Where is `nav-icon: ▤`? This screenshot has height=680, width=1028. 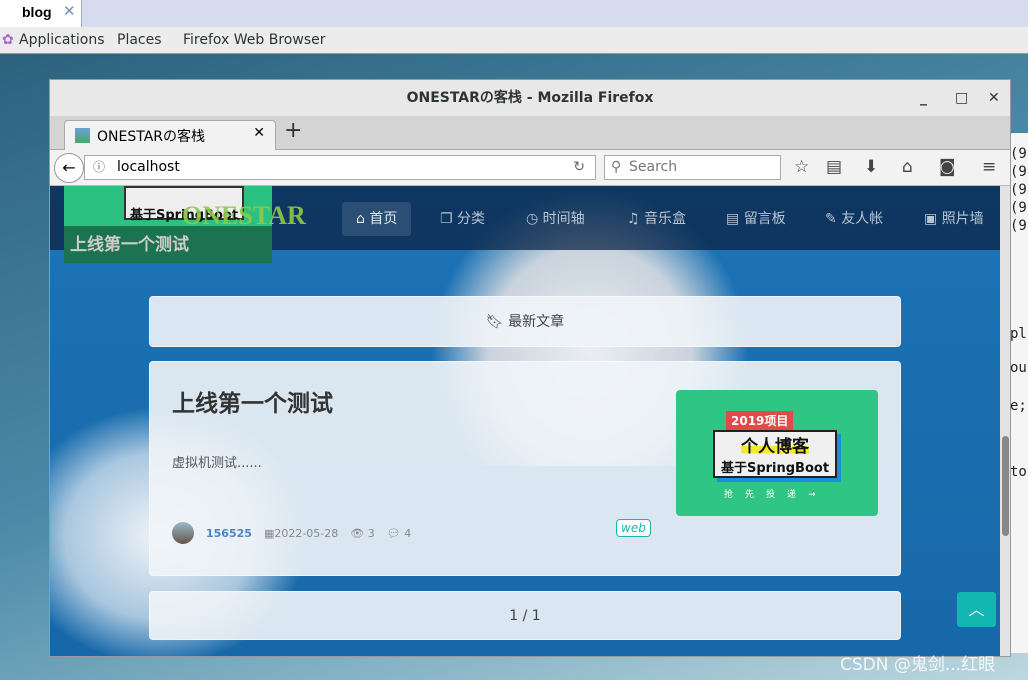
nav-icon: ▤ is located at coordinates (733, 219).